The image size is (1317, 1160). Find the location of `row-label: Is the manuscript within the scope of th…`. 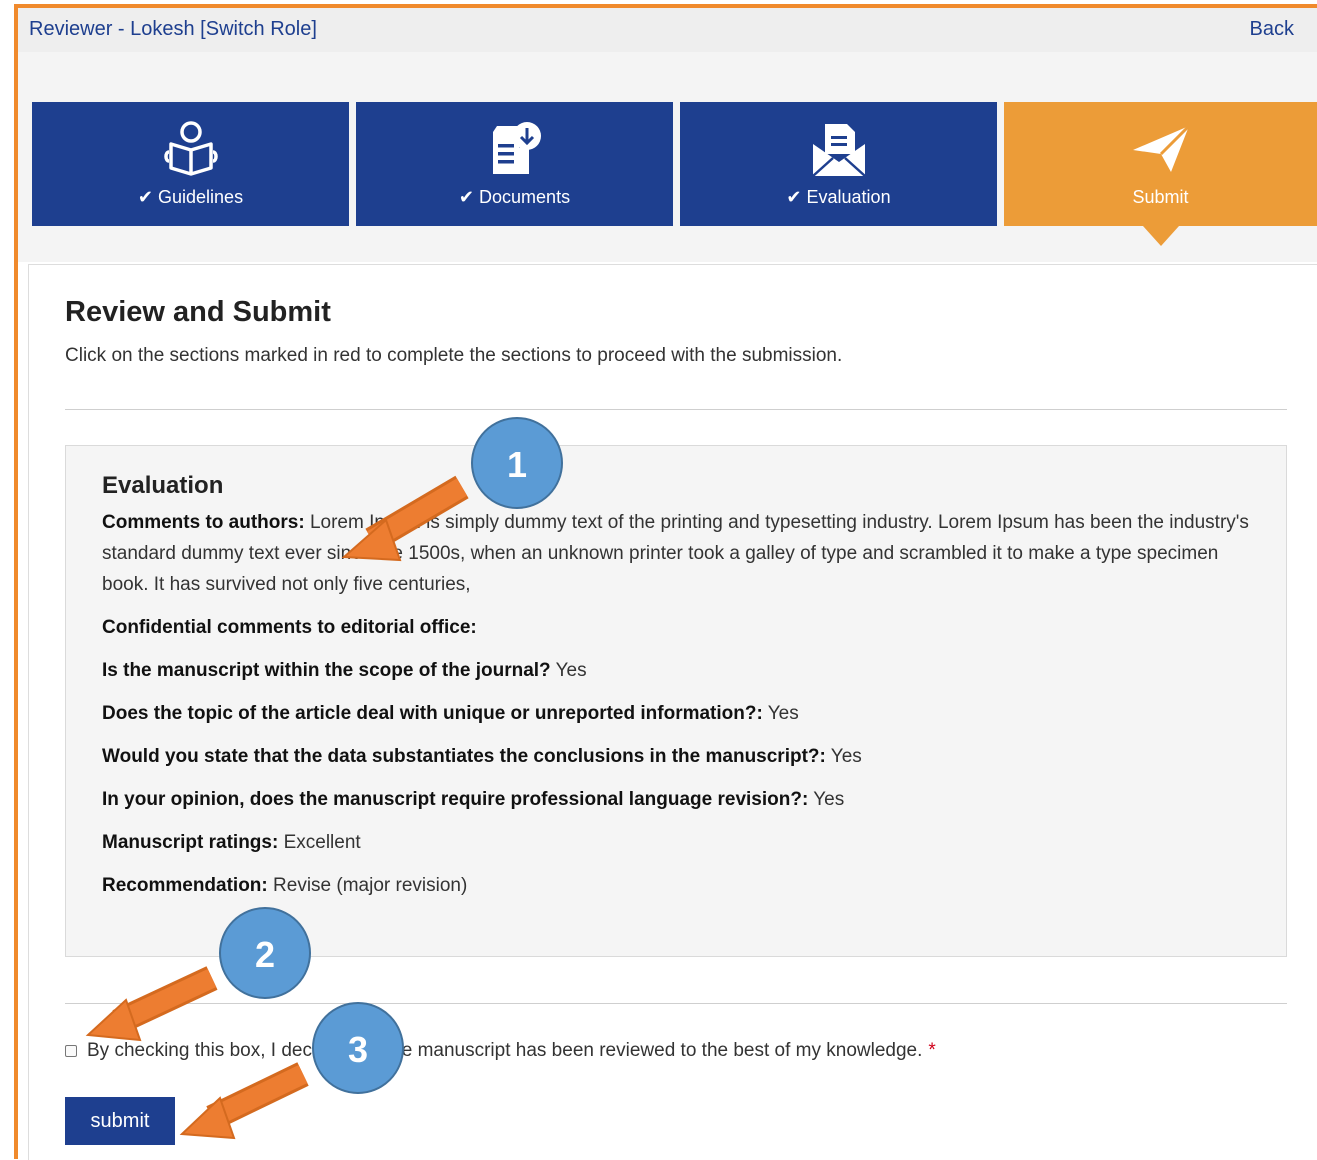

row-label: Is the manuscript within the scope of th… is located at coordinates (326, 670).